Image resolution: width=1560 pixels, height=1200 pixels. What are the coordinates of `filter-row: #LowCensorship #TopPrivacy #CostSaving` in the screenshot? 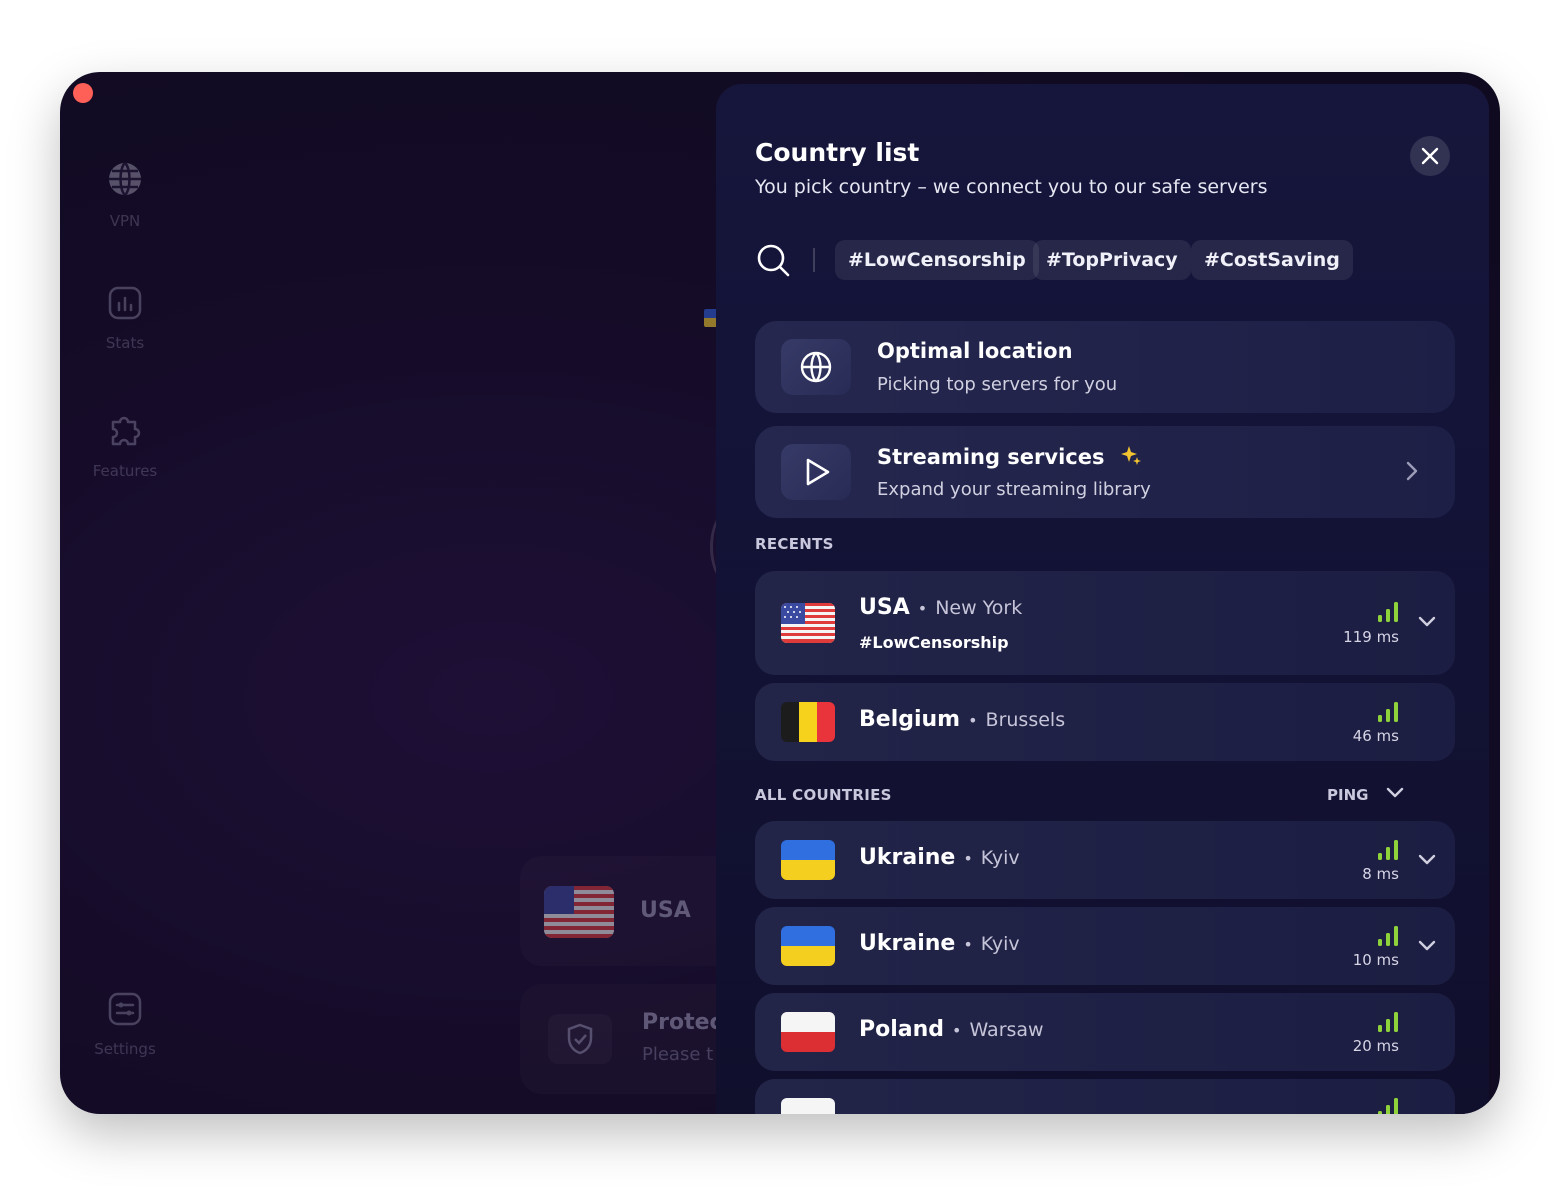 It's located at (1105, 260).